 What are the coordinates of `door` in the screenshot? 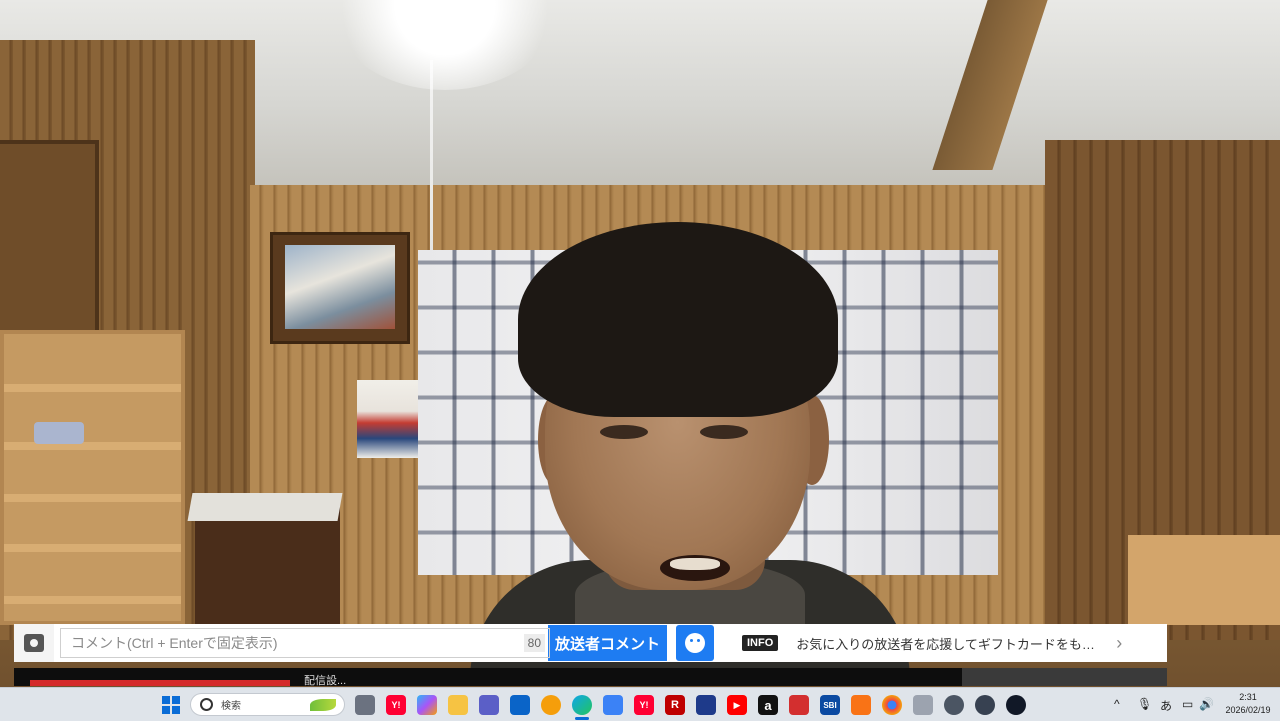 It's located at (49, 244).